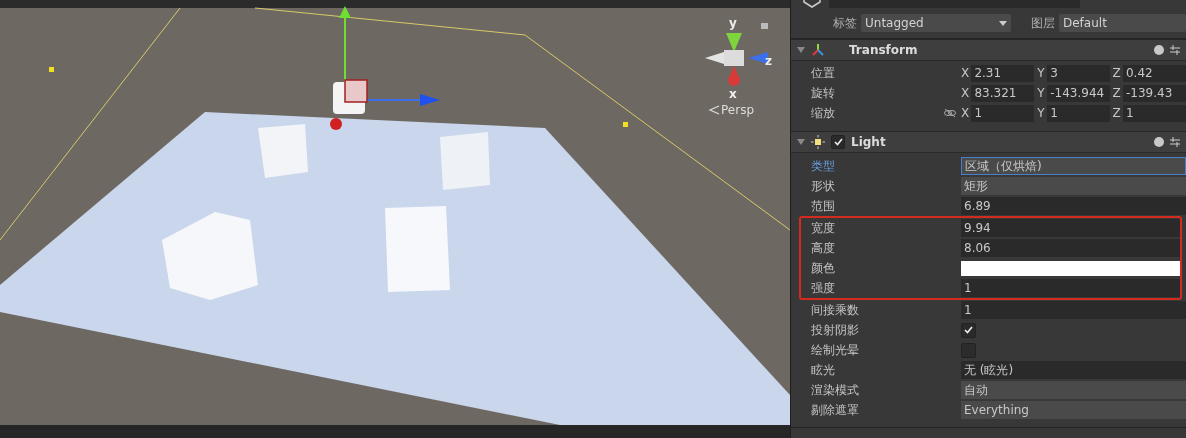  Describe the element at coordinates (835, 390) in the screenshot. I see `property-label: 渲染模式` at that location.